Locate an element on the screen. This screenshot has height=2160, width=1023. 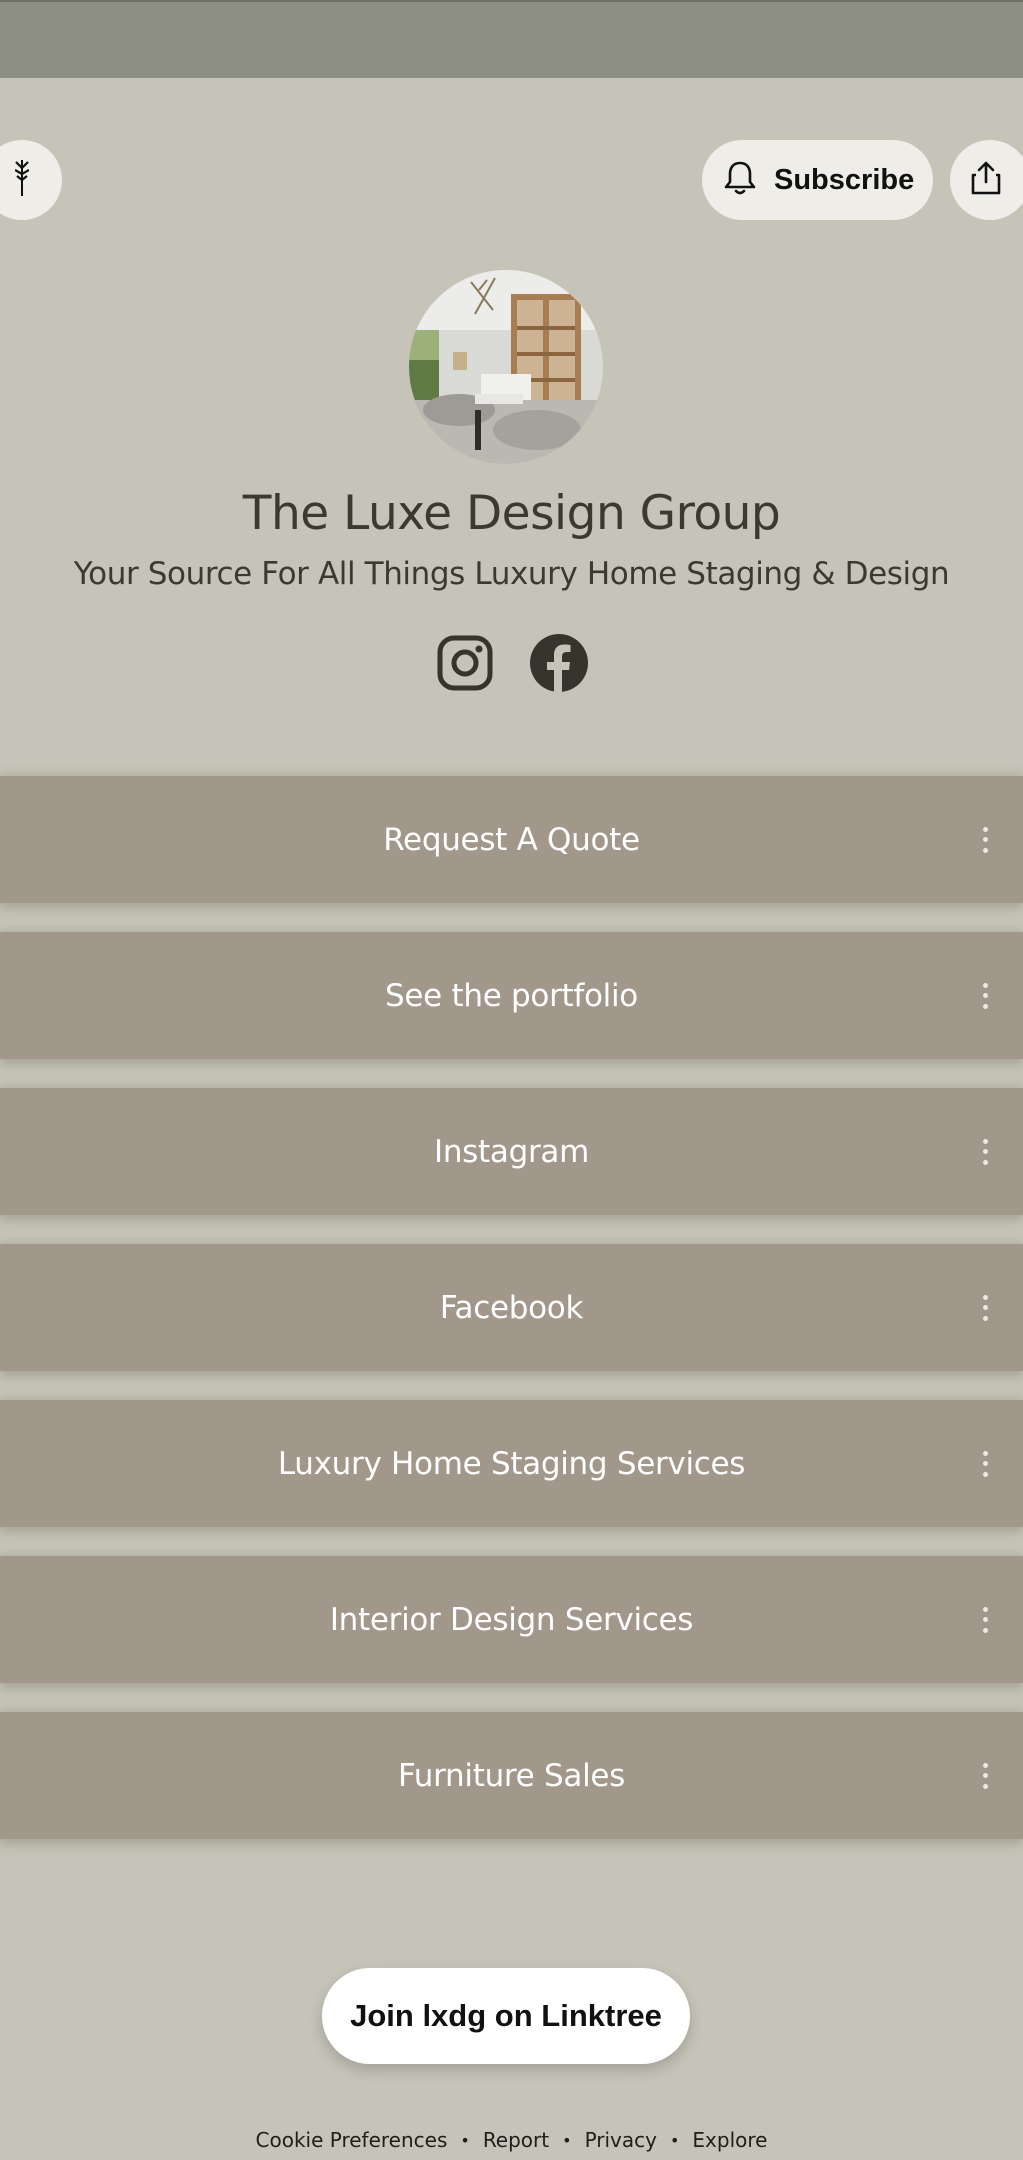
share-icon is located at coordinates (986, 180).